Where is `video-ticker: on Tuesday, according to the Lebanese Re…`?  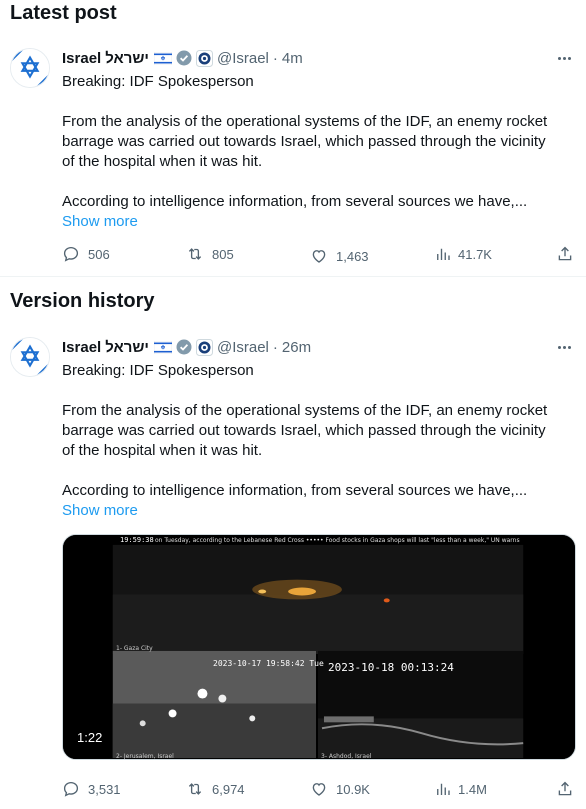
video-ticker: on Tuesday, according to the Lebanese Re… is located at coordinates (337, 540).